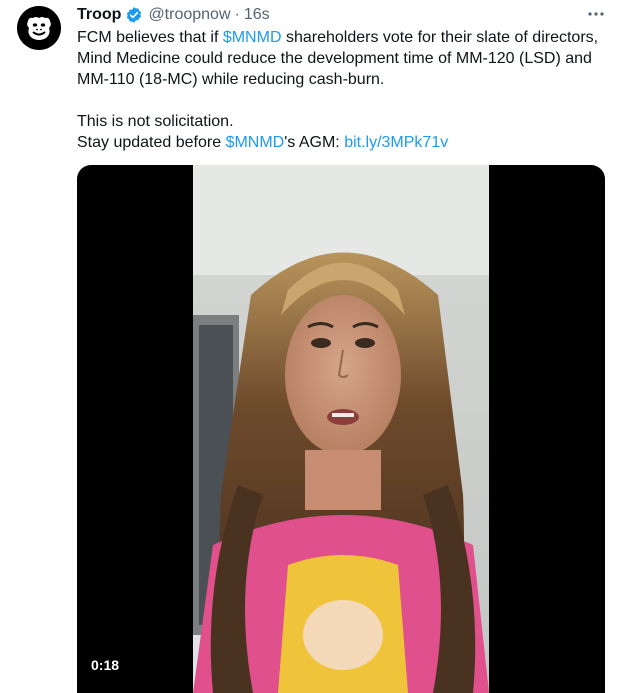 This screenshot has height=693, width=623. I want to click on avatar, so click(39, 28).